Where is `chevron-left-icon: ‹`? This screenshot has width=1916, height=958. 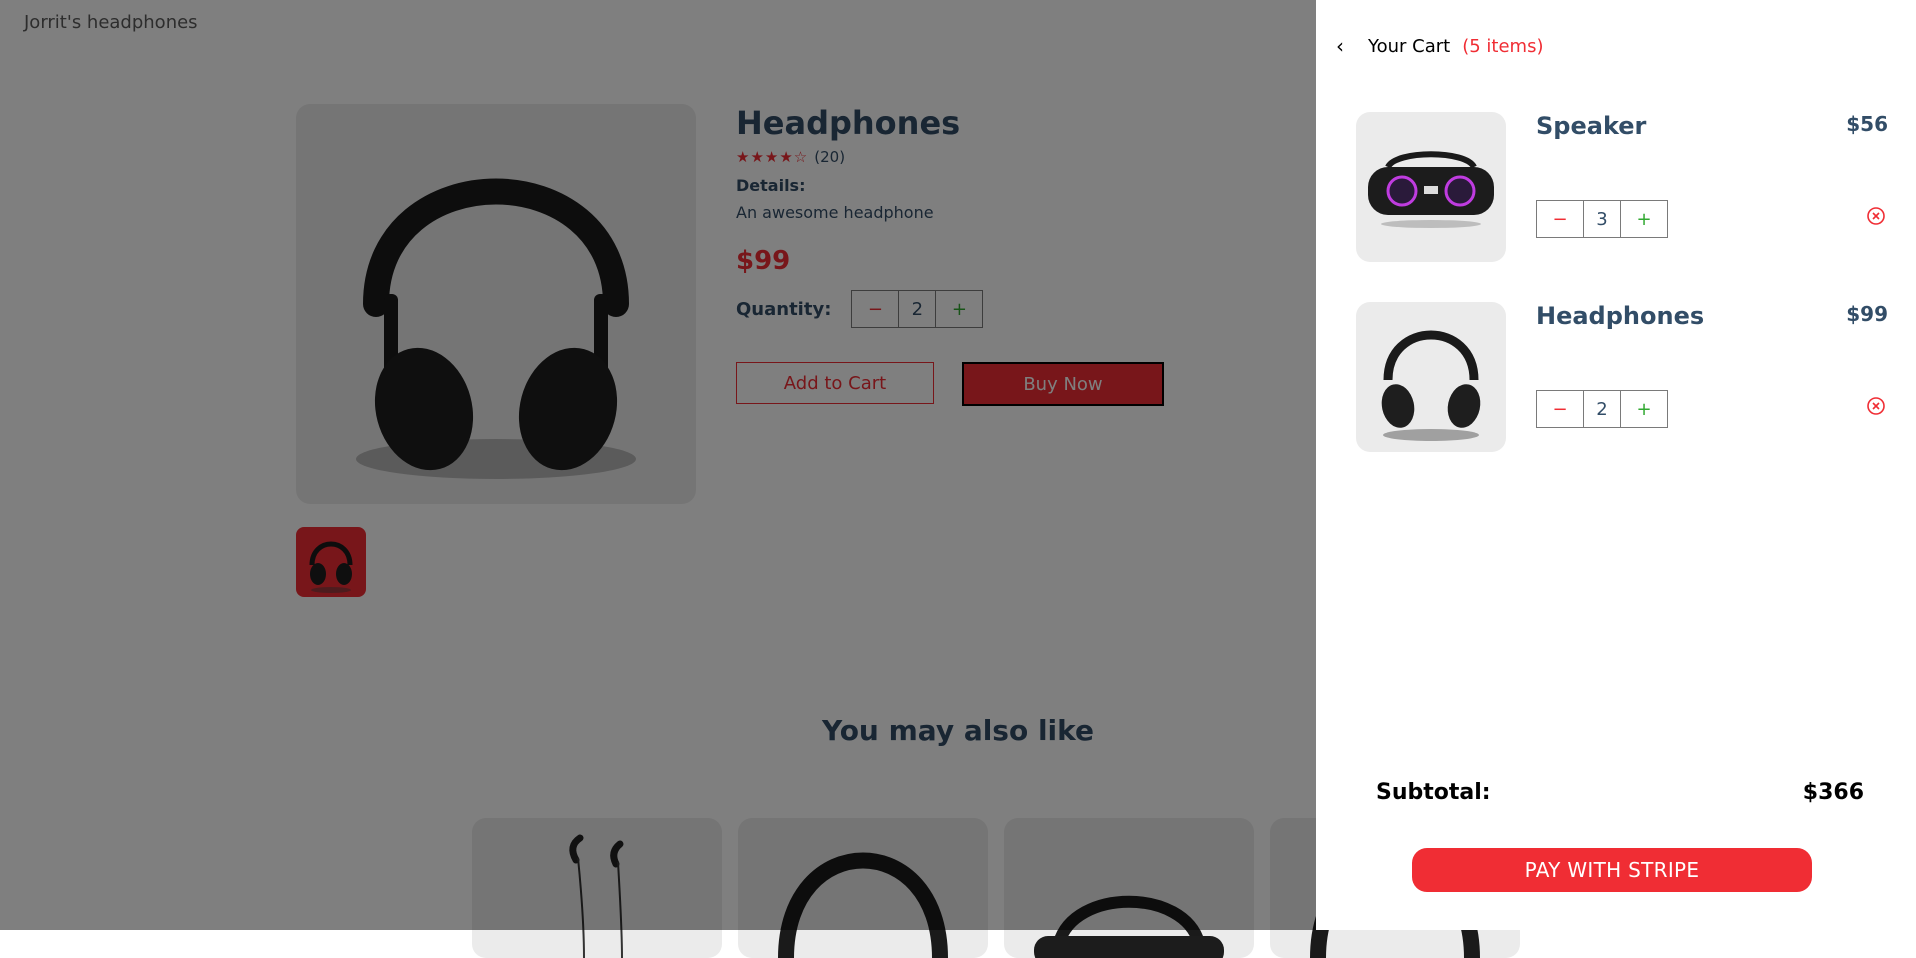
chevron-left-icon: ‹ is located at coordinates (1346, 46).